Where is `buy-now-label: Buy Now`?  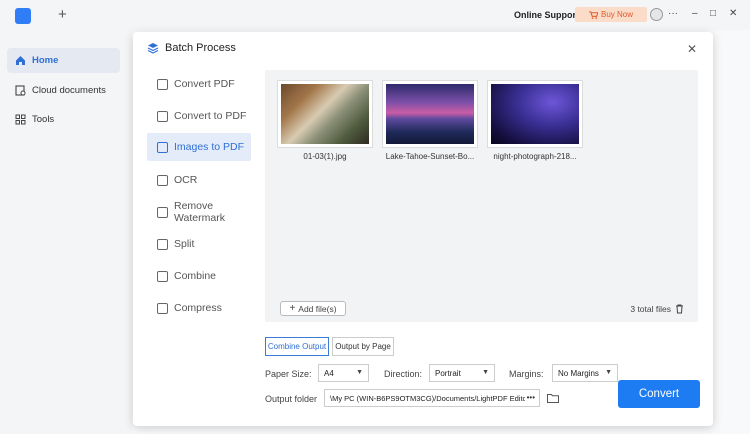 buy-now-label: Buy Now is located at coordinates (616, 14).